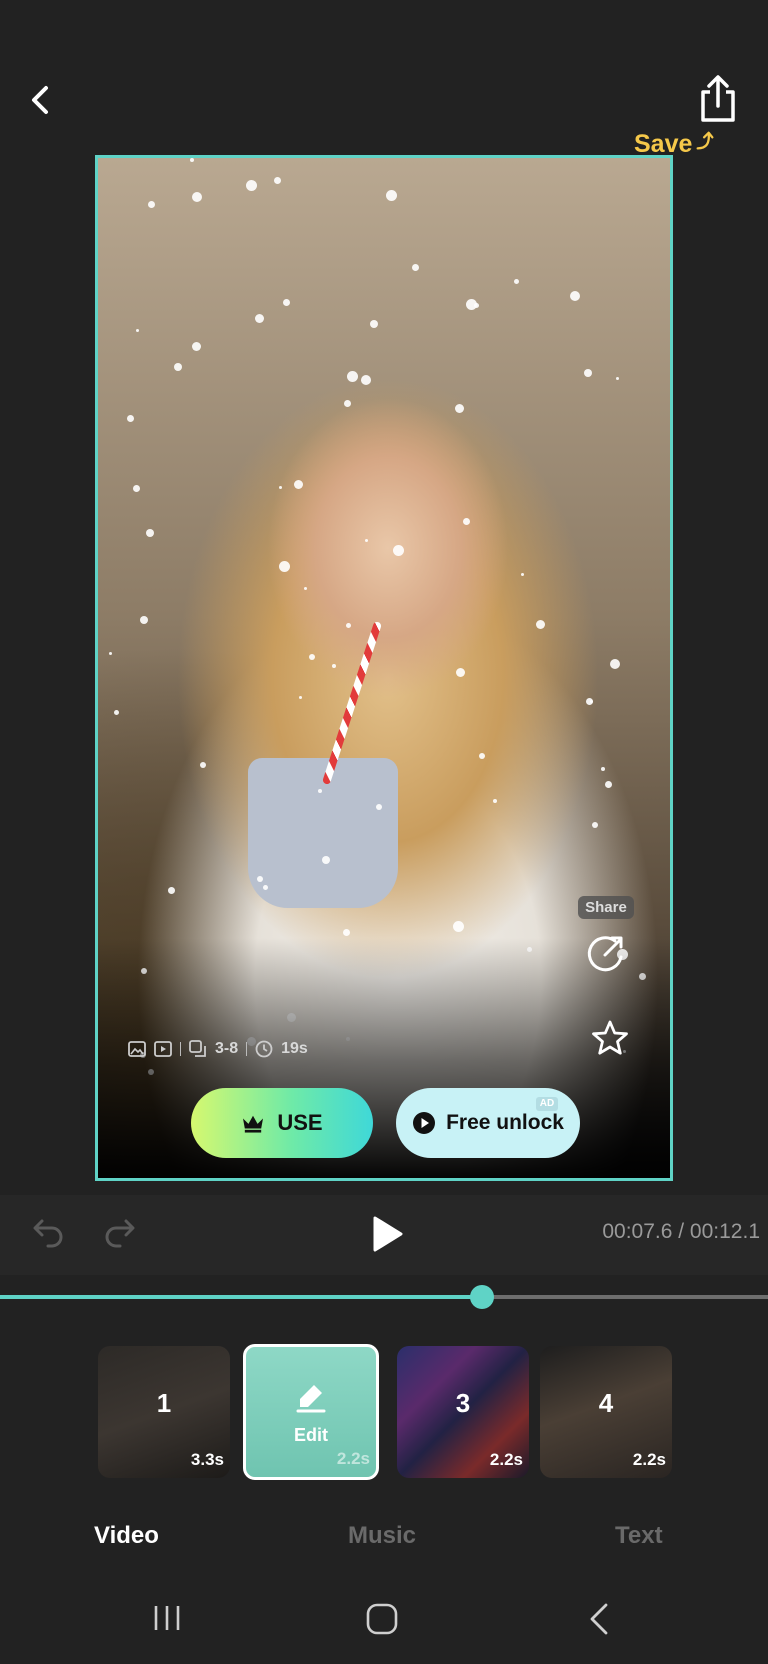 This screenshot has height=1664, width=768. I want to click on clip-thumbnail: 1 3.3s, so click(164, 1412).